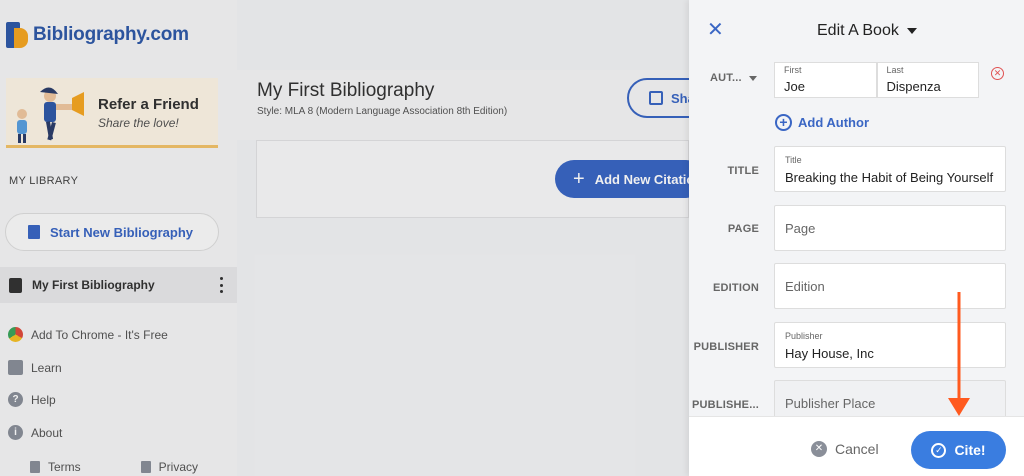 Image resolution: width=1024 pixels, height=476 pixels. I want to click on first-name-label: First, so click(793, 70).